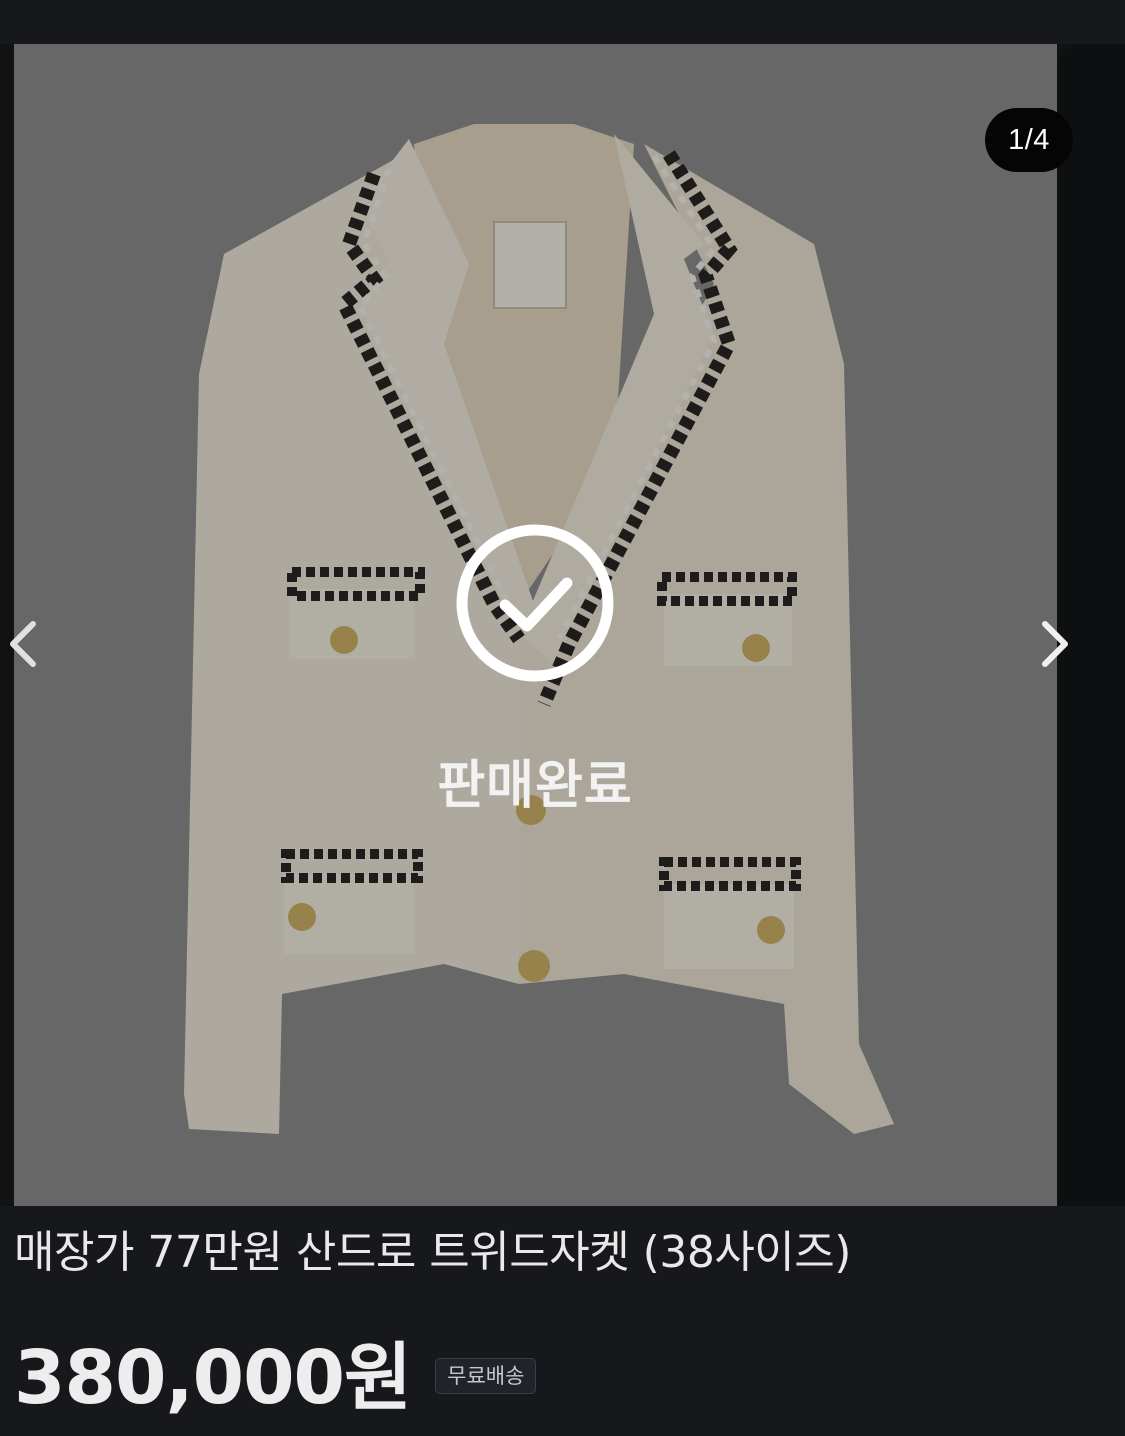  Describe the element at coordinates (432, 1252) in the screenshot. I see `product-title: 매장가 77만원 산드로 트위드자켓 (38사이즈)` at that location.